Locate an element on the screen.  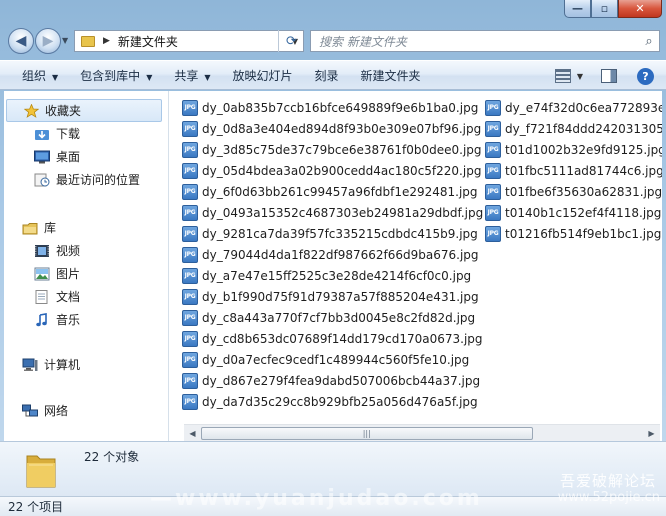
nav-network: 网络 is located at coordinates (84, 410).